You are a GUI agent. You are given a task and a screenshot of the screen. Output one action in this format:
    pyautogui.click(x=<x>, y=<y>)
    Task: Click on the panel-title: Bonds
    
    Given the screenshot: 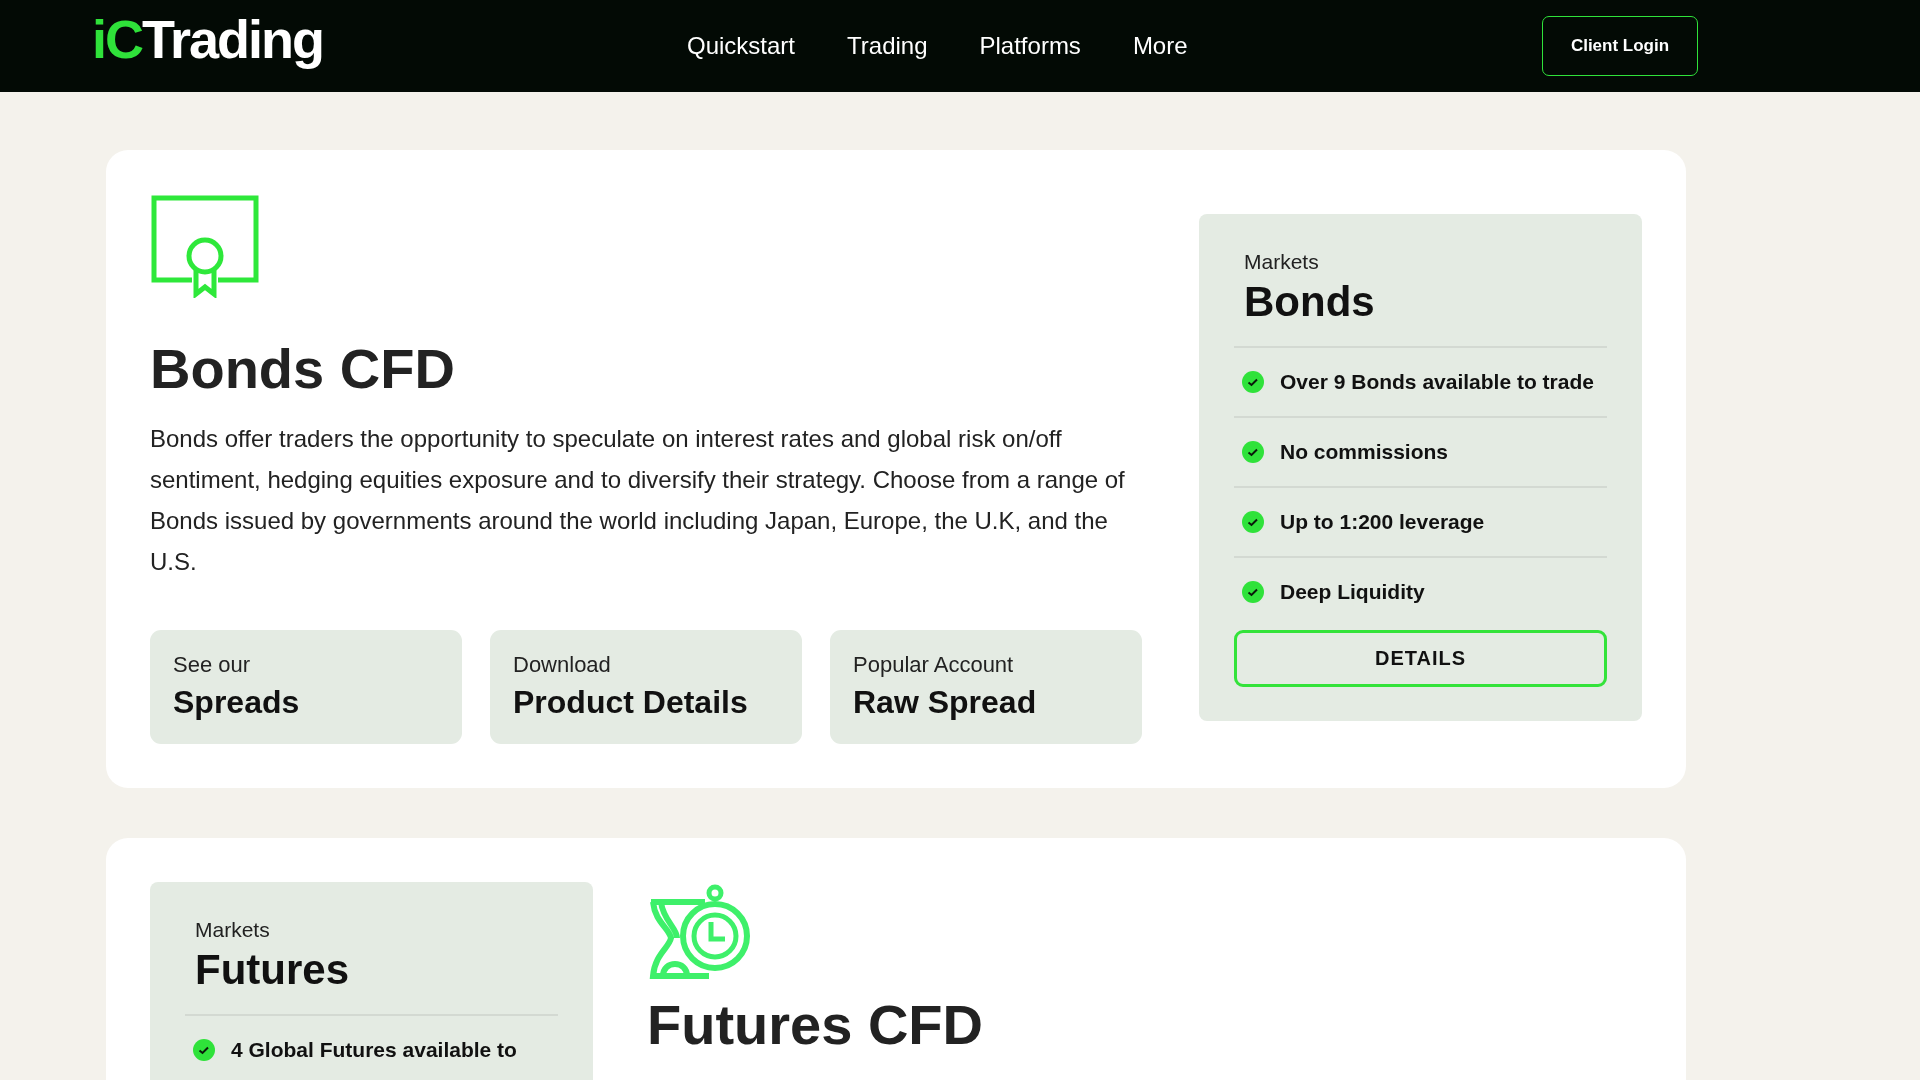 What is the action you would take?
    pyautogui.click(x=1420, y=313)
    